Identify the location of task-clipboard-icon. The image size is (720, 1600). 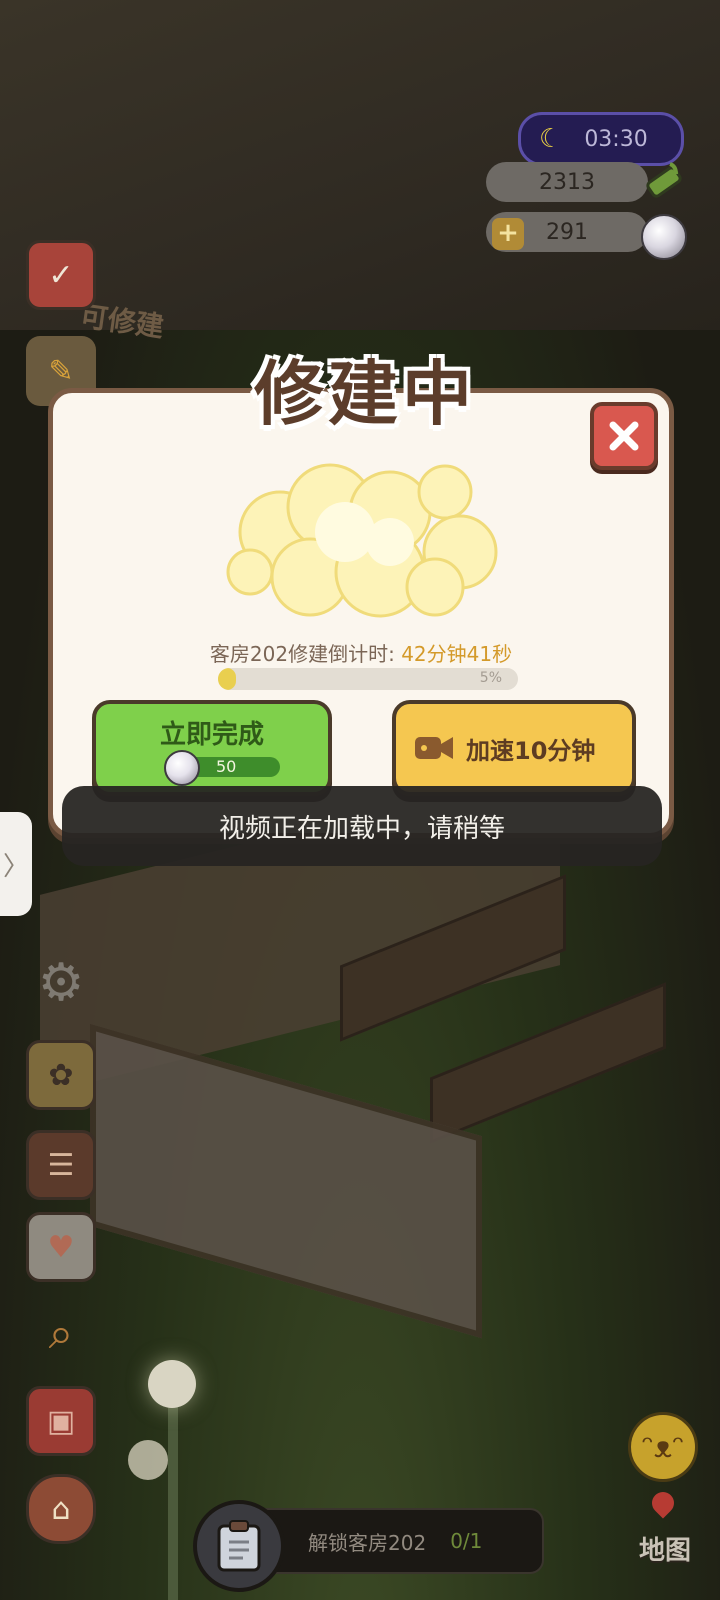
(239, 1546).